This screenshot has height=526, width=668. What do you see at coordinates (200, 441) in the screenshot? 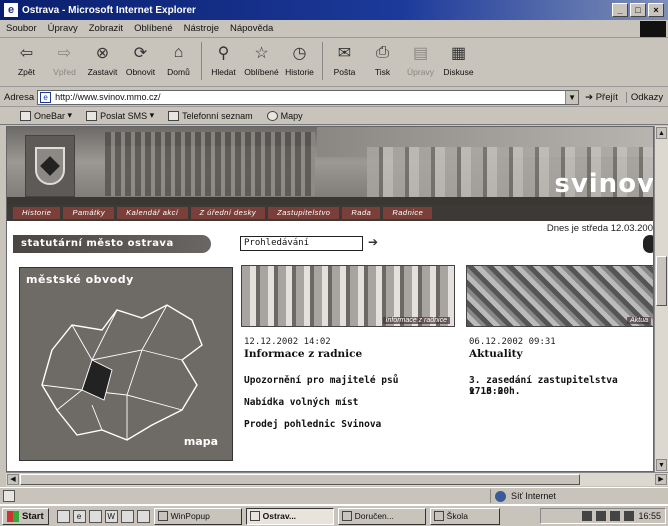
I see `map-label: mapa` at bounding box center [200, 441].